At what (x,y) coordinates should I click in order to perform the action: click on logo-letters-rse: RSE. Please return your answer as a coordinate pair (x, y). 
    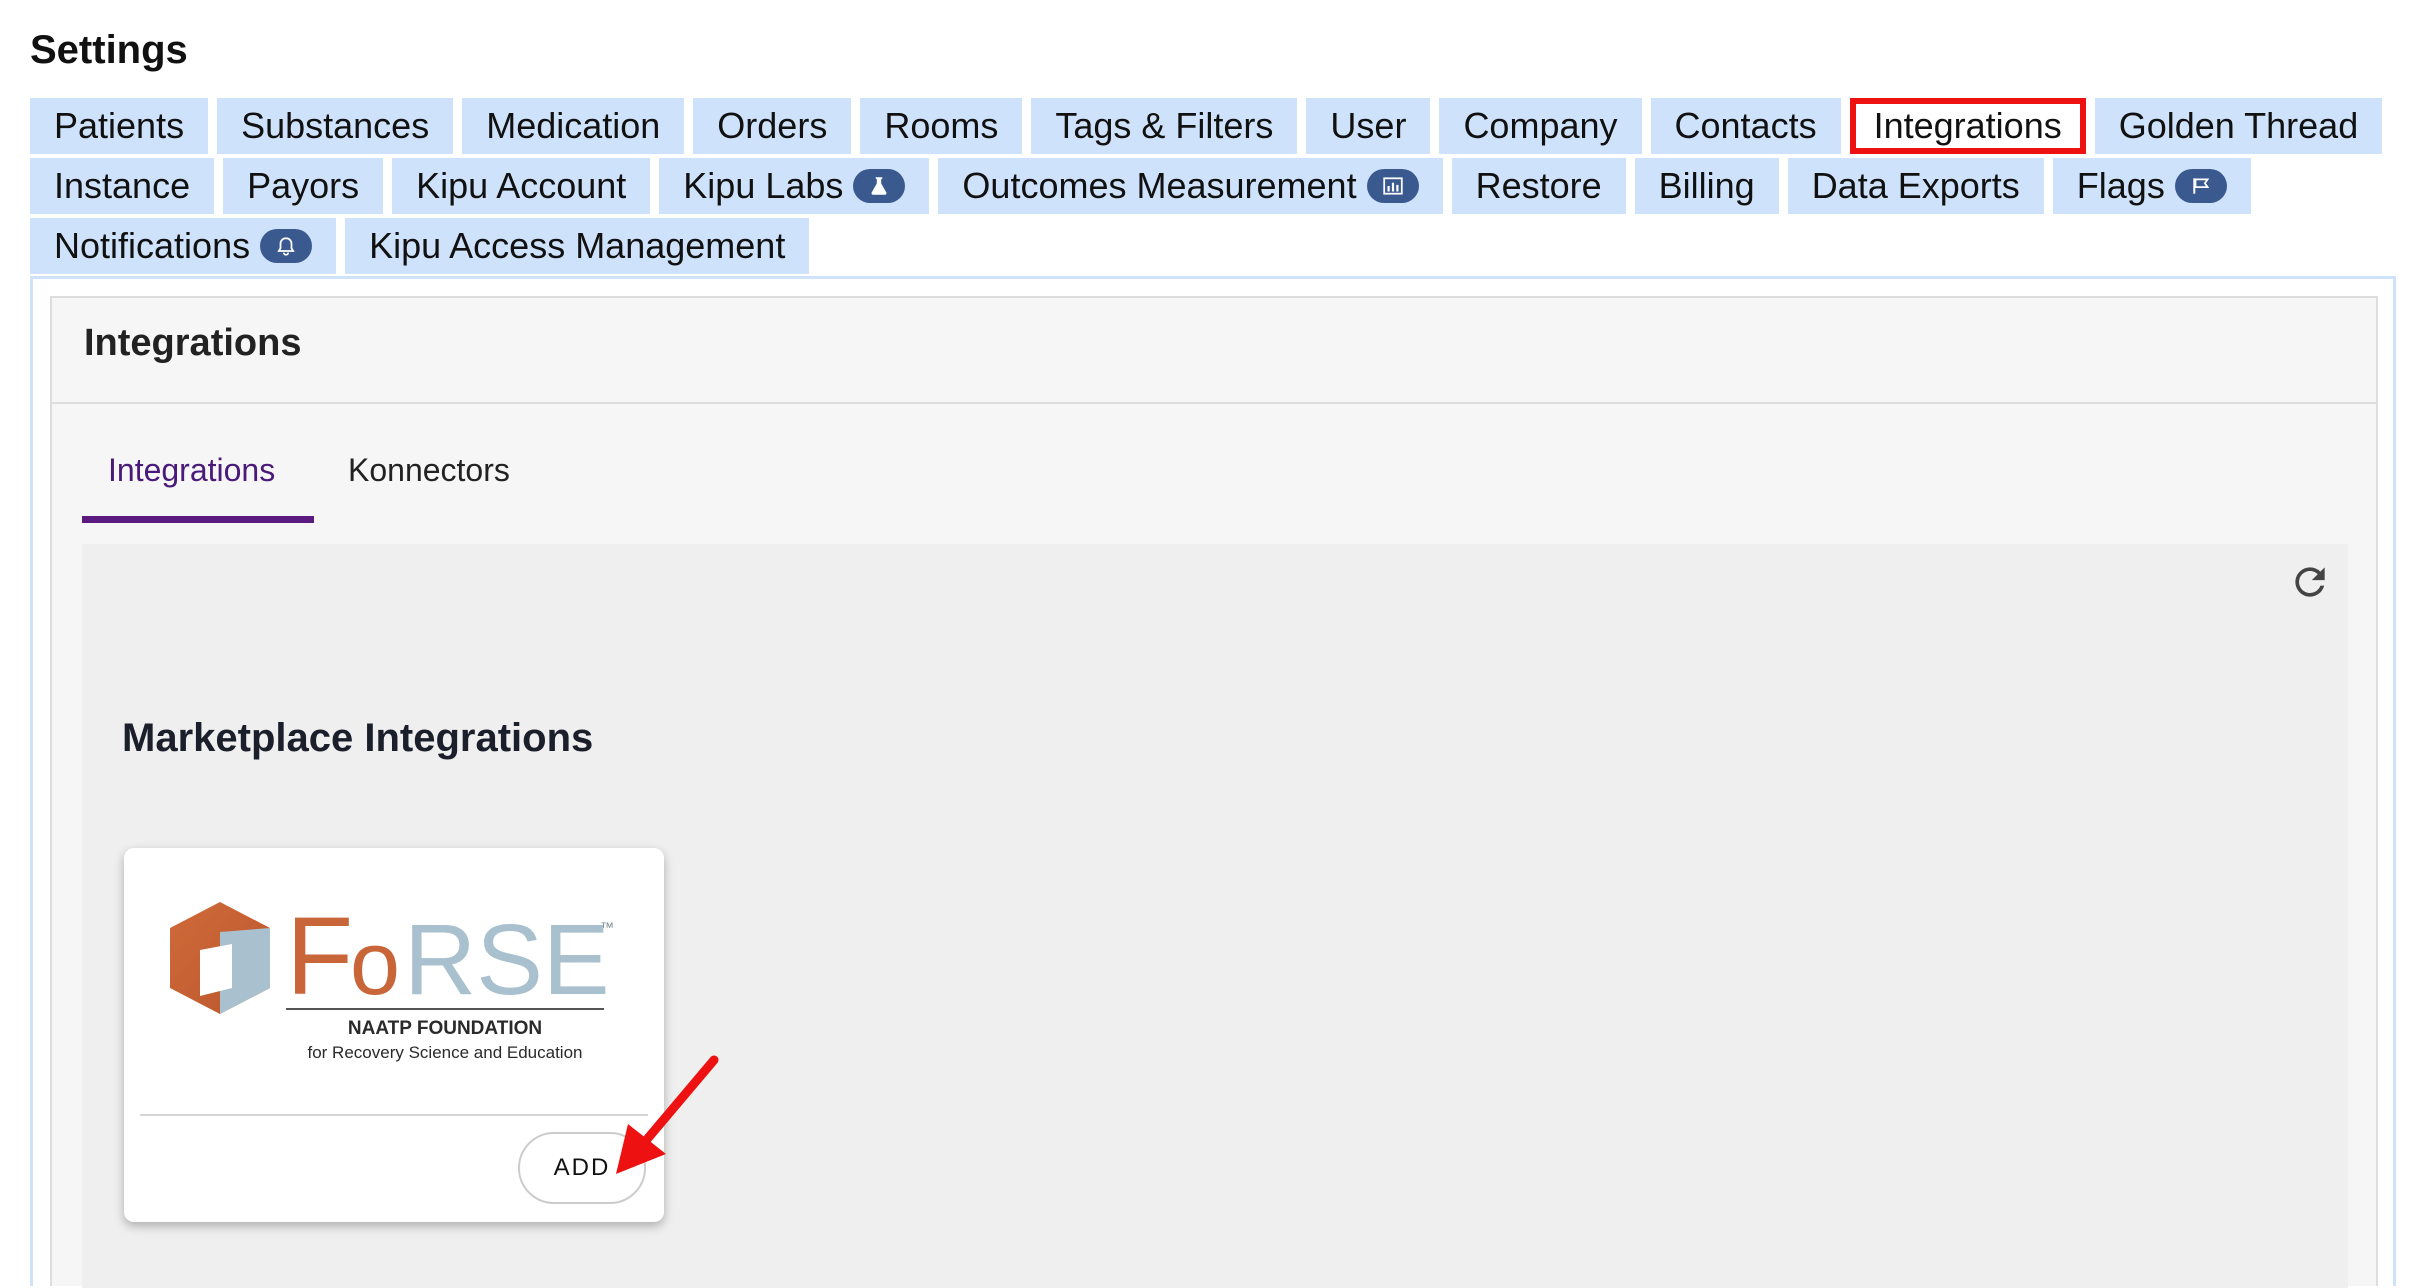
    Looking at the image, I should click on (507, 960).